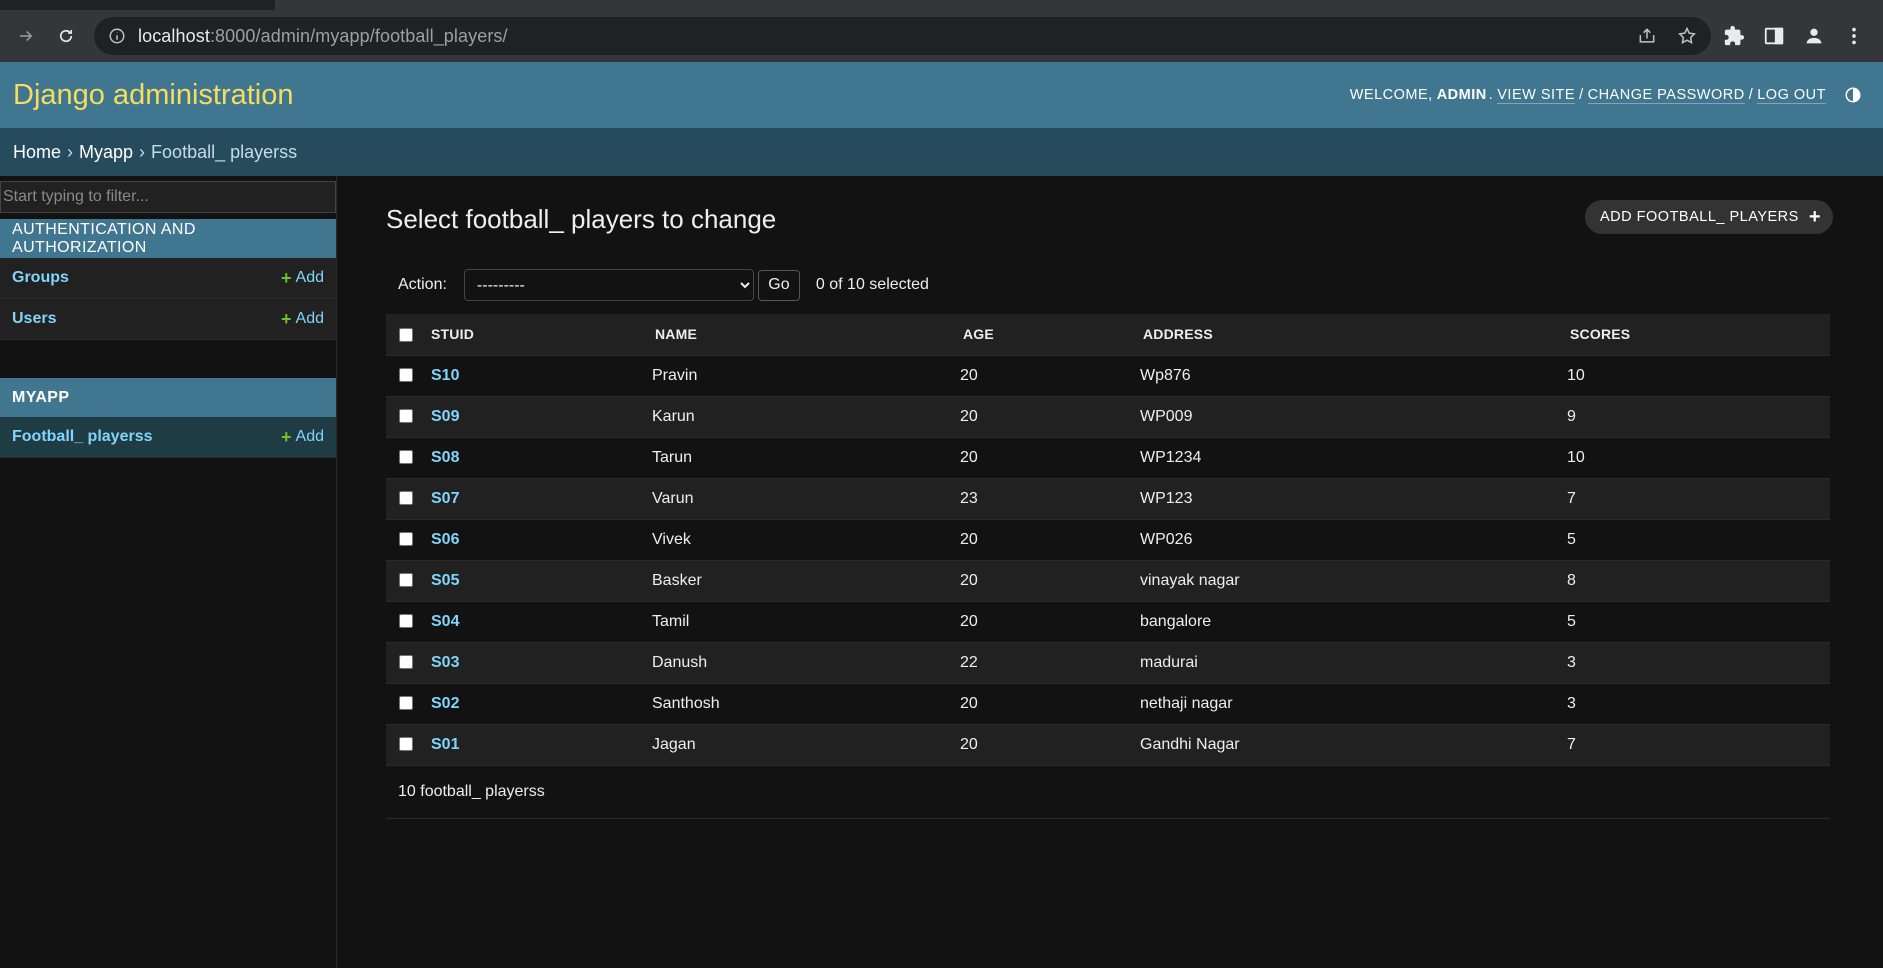 This screenshot has height=968, width=1883. I want to click on theme-toggle-icon, so click(1853, 95).